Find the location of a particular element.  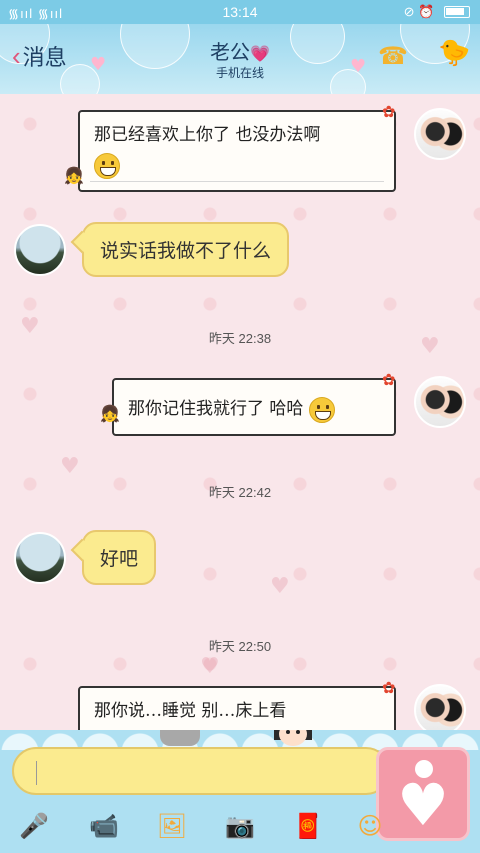

status-bar: ᯾ııl ᯾ııl 13:14 ⊘ ⏰ is located at coordinates (240, 12).